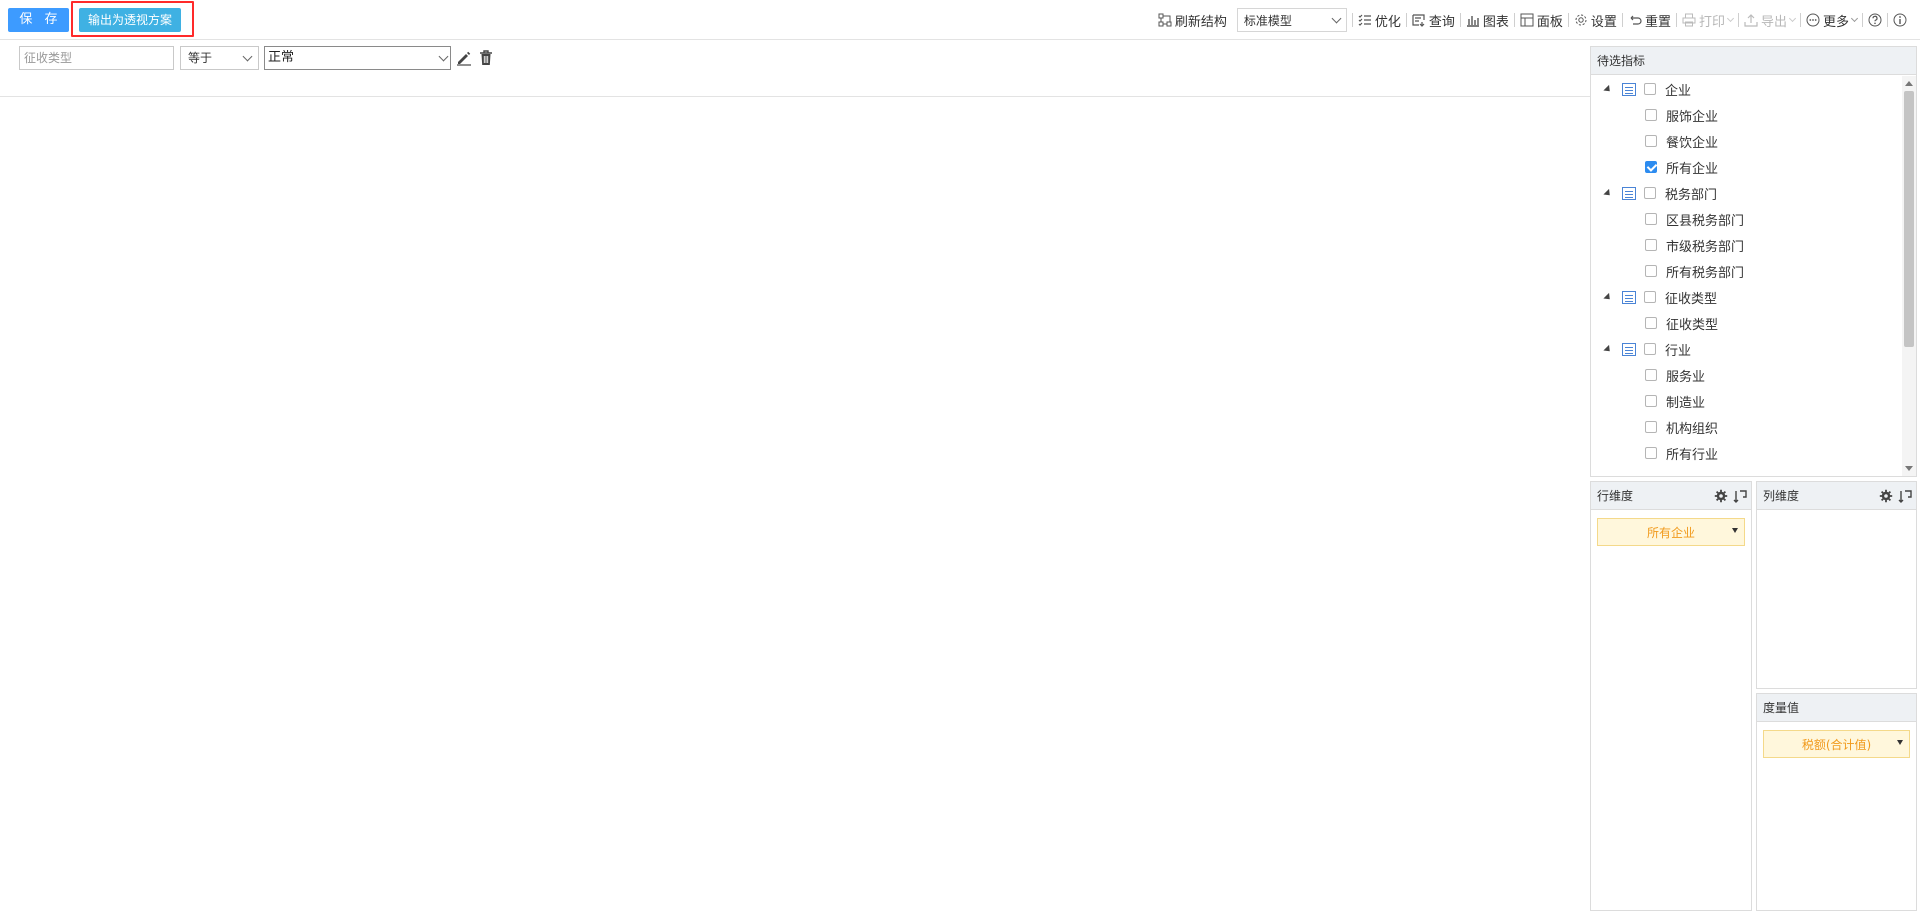 Image resolution: width=1920 pixels, height=911 pixels. I want to click on query-button: 查询, so click(1433, 20).